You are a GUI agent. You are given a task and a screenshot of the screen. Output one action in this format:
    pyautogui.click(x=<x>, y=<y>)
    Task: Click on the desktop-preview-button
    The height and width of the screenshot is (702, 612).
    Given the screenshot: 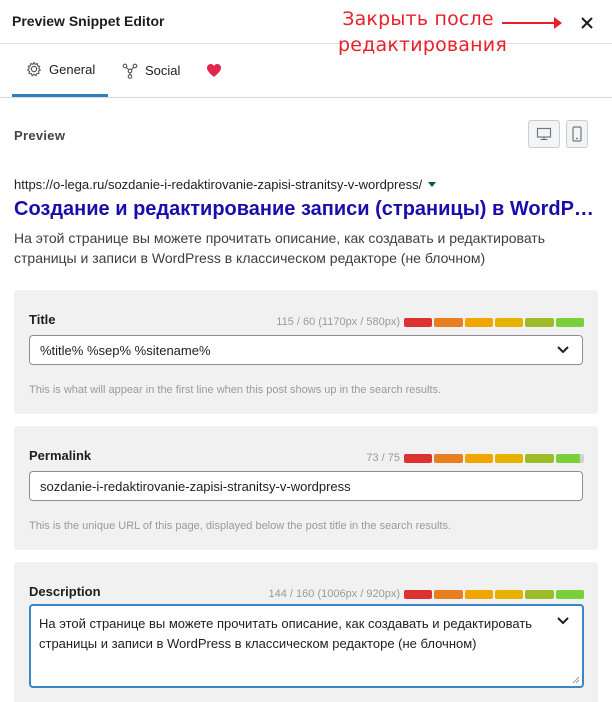 What is the action you would take?
    pyautogui.click(x=544, y=134)
    